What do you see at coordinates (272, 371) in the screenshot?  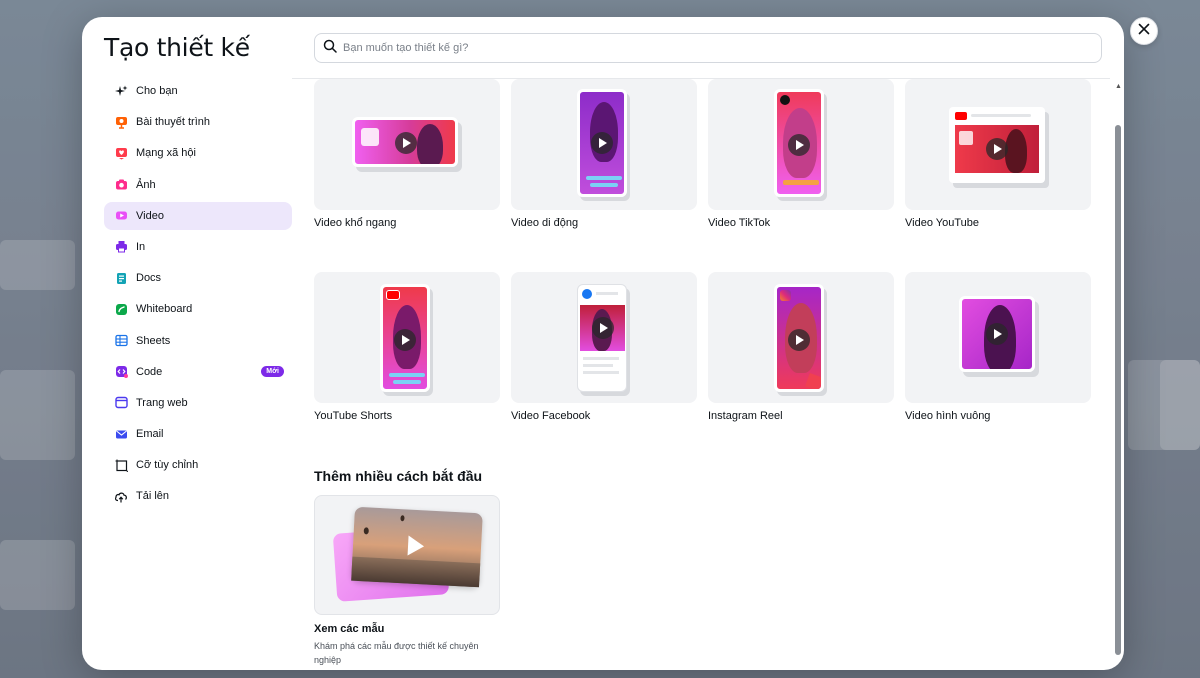 I see `new-badge: Mới` at bounding box center [272, 371].